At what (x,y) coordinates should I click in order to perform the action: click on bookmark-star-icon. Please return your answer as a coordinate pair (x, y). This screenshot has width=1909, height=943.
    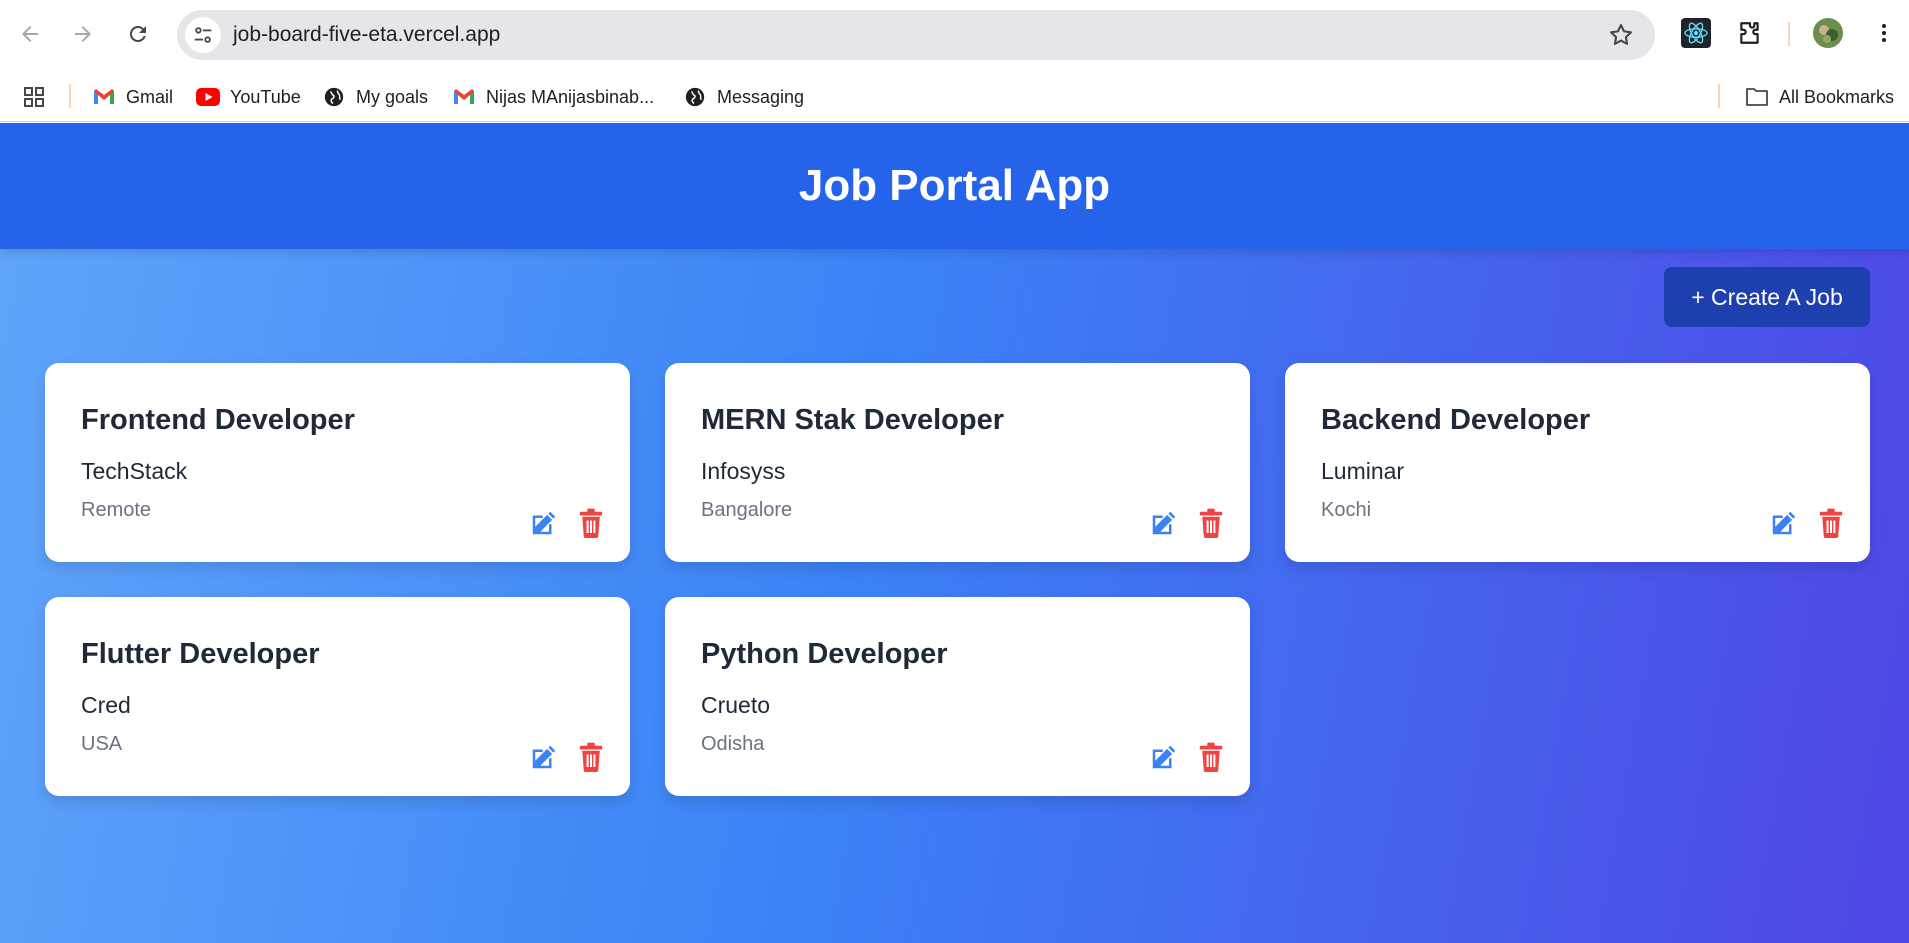
    Looking at the image, I should click on (1621, 35).